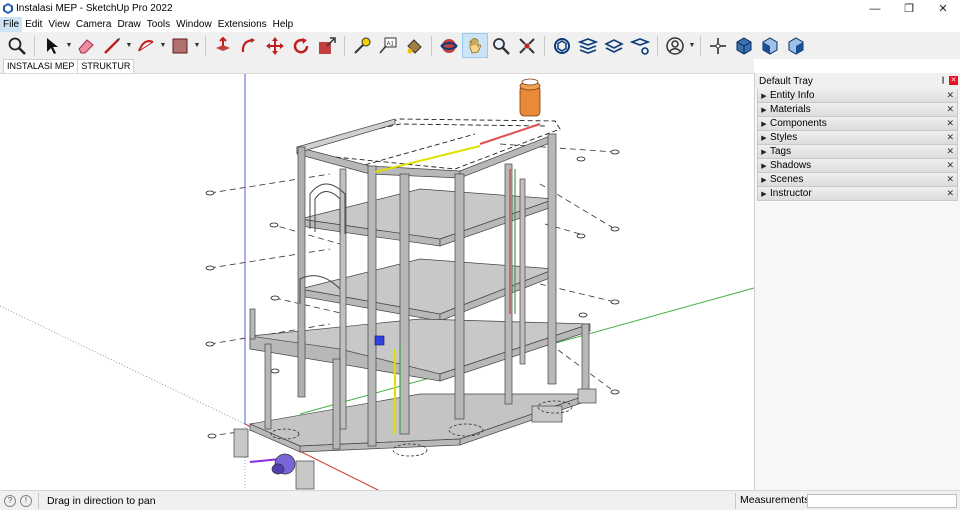 This screenshot has width=960, height=510. I want to click on restore-button: ❐, so click(909, 8).